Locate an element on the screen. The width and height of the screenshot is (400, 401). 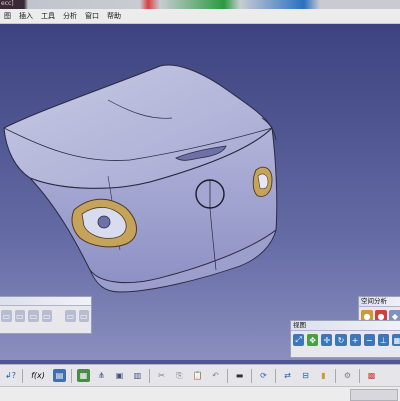
title-strip: ecc] is located at coordinates (200, 4).